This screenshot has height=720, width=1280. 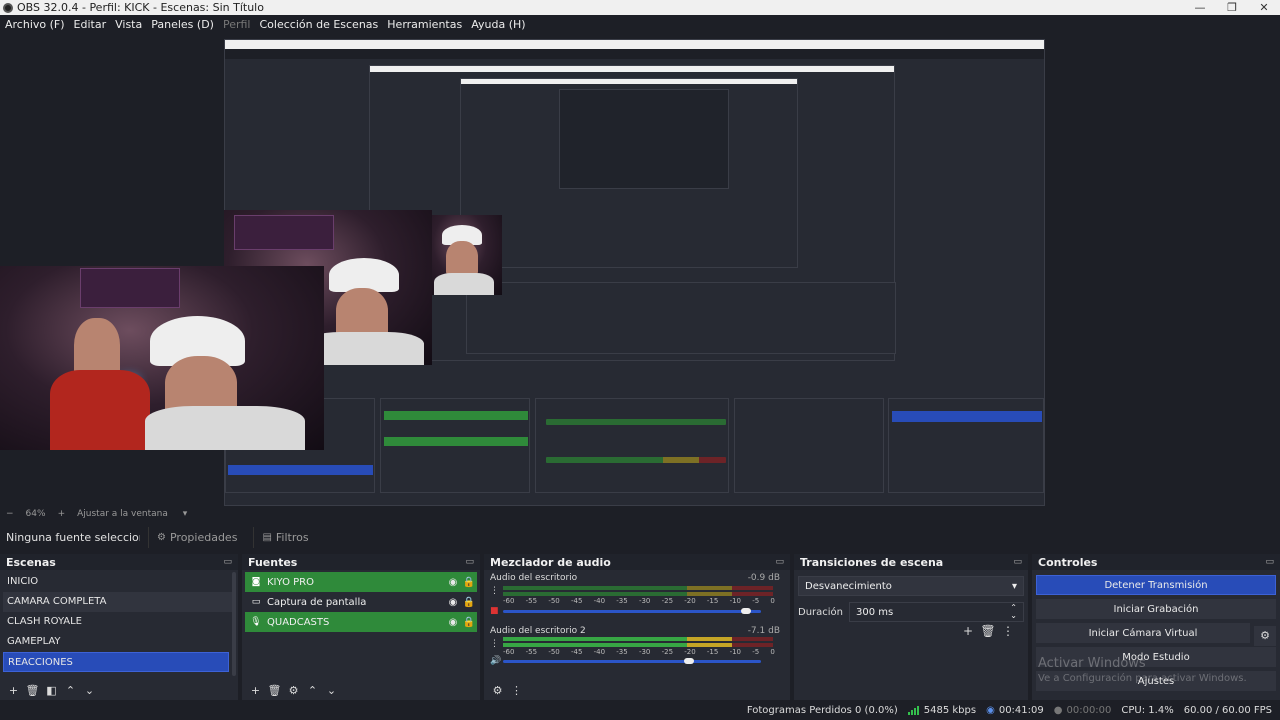 I want to click on source-item-kiyo-pro: ◙ KIYO PRO ◉ 🔒, so click(x=361, y=582).